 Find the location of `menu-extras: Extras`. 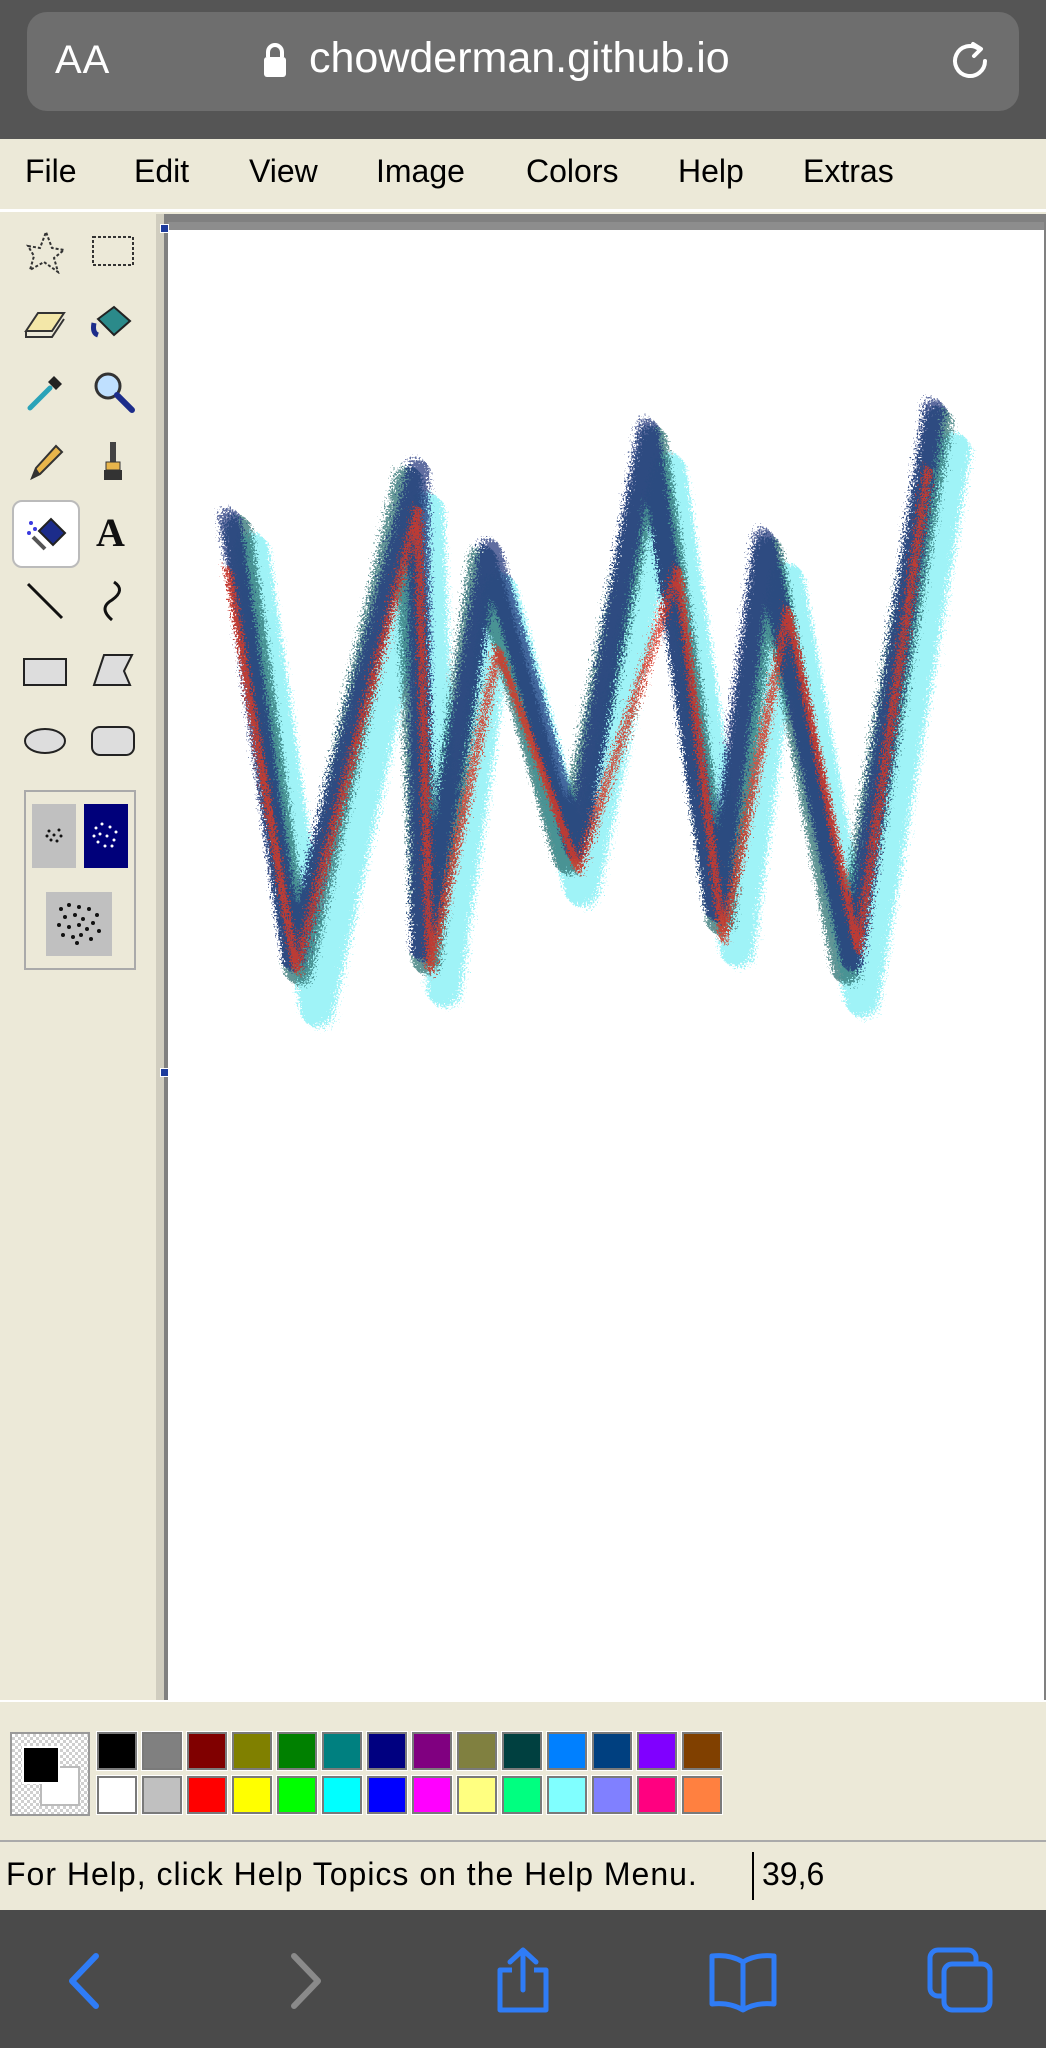

menu-extras: Extras is located at coordinates (848, 171).